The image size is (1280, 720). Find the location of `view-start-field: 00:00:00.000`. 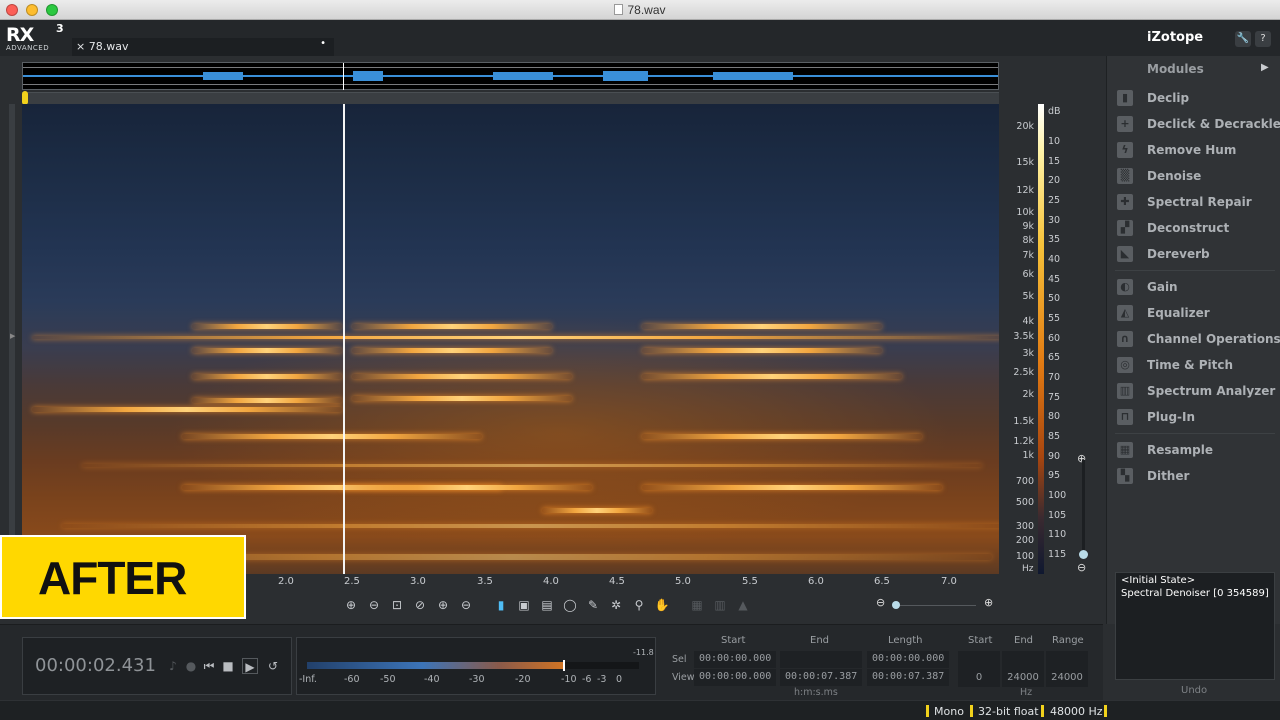

view-start-field: 00:00:00.000 is located at coordinates (735, 677).